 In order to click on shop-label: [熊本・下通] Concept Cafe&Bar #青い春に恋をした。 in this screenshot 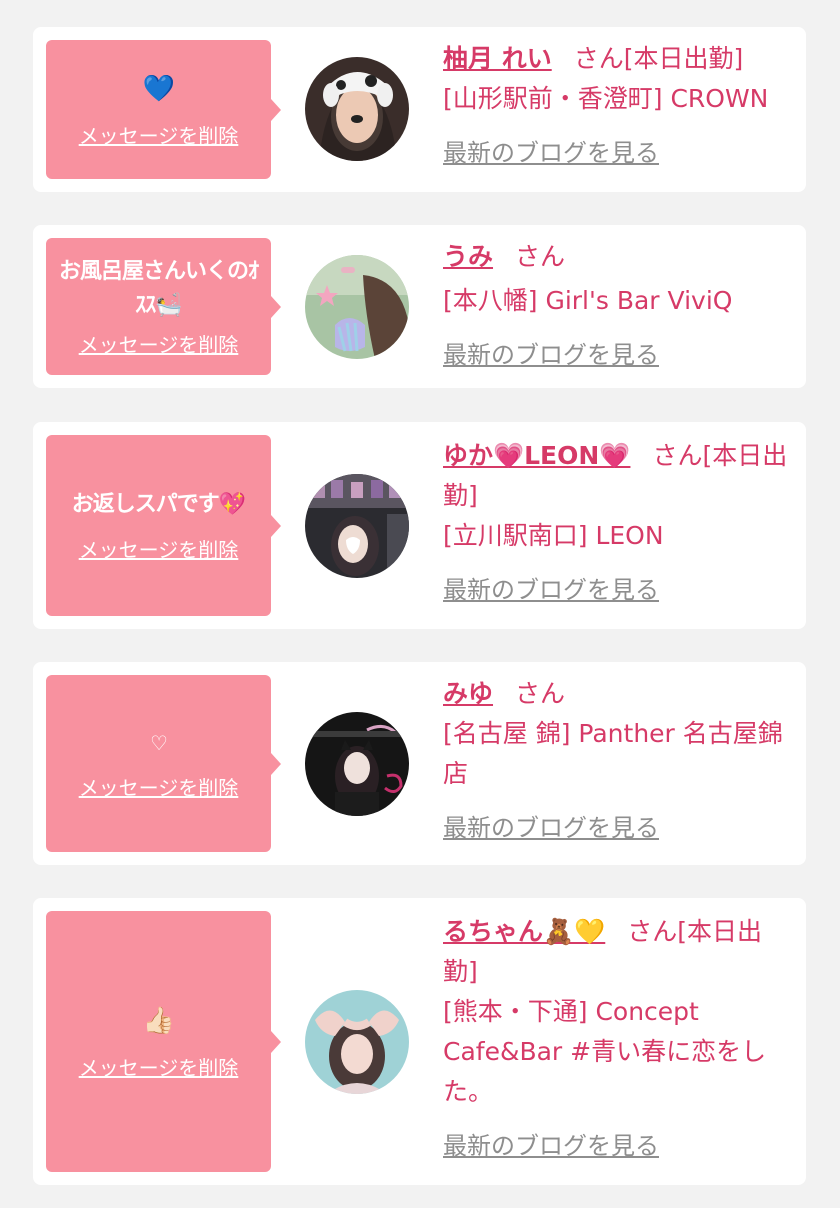, I will do `click(605, 1051)`.